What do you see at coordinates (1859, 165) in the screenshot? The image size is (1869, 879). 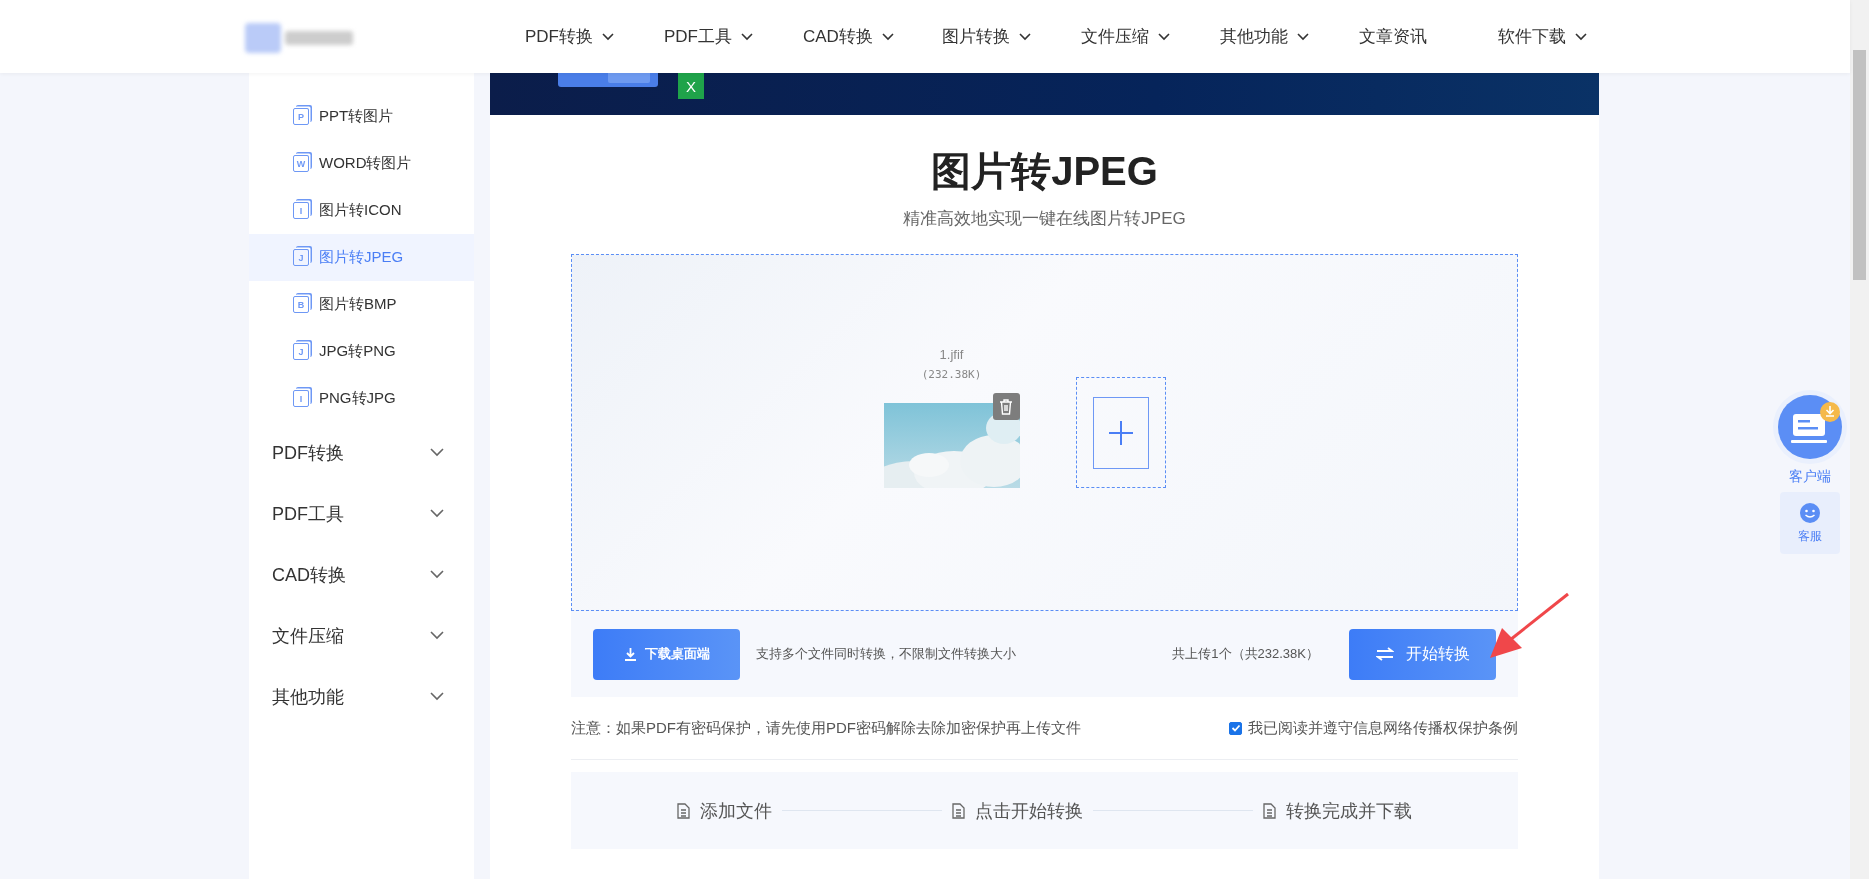 I see `scrollbar-thumb` at bounding box center [1859, 165].